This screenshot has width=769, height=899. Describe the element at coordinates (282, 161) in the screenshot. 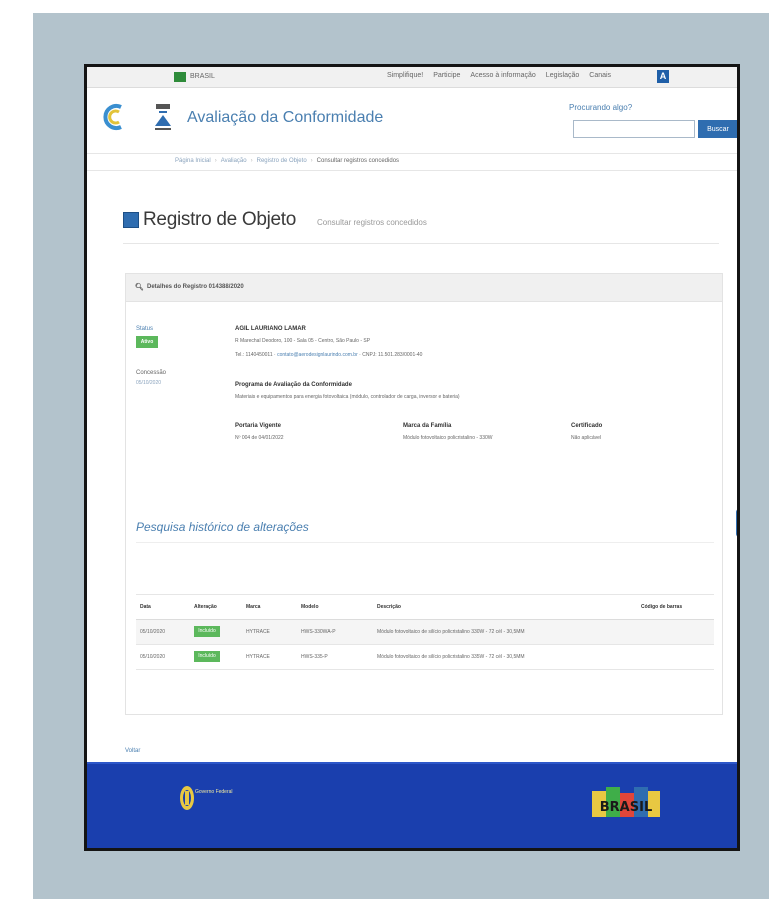

I see `breadcrumb-registro: Registro de Objeto` at that location.